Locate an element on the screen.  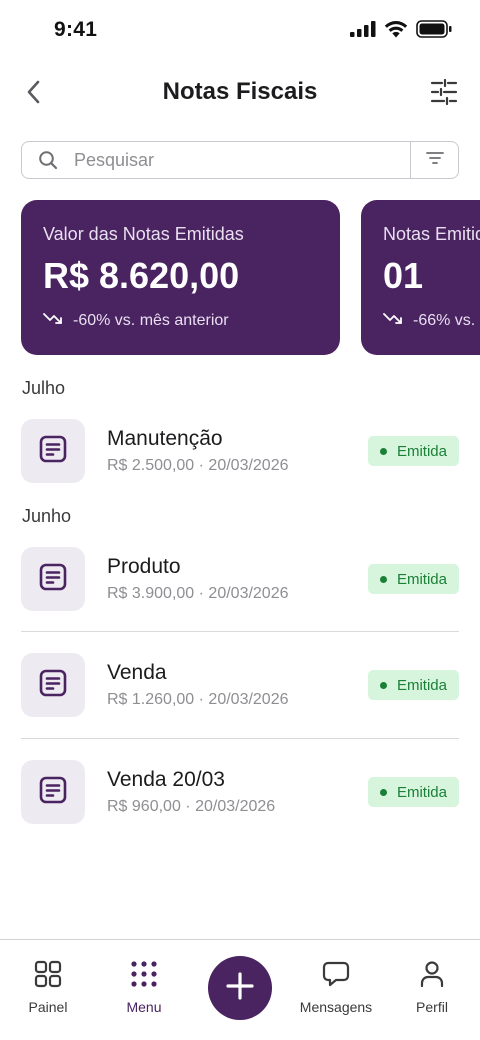
nav-label: Mensagens is located at coordinates (336, 1007).